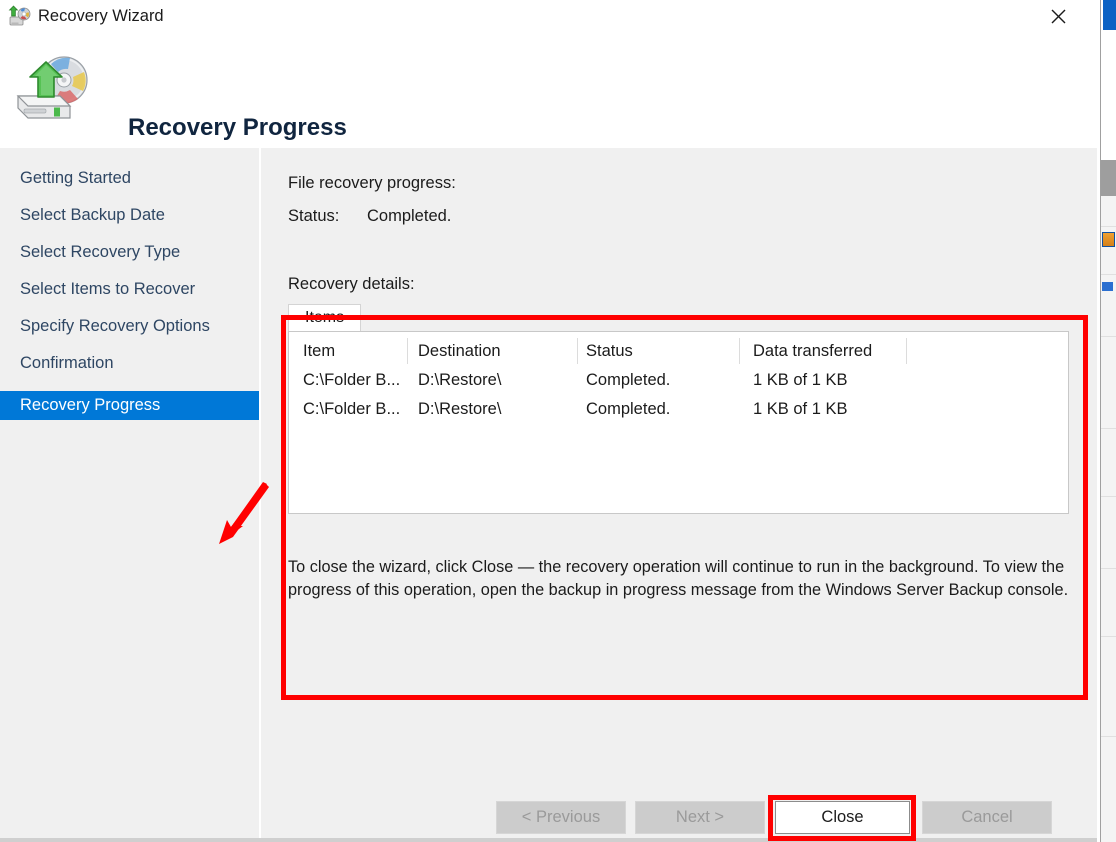  Describe the element at coordinates (372, 183) in the screenshot. I see `file-recovery-progress-label: File recovery progress:` at that location.